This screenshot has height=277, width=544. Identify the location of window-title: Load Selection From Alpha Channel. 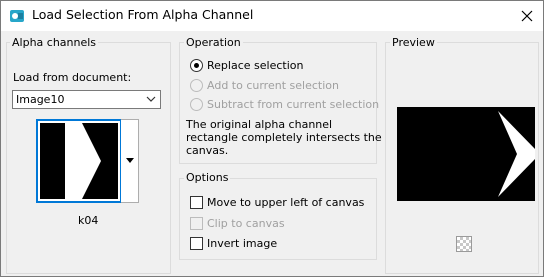
(143, 14).